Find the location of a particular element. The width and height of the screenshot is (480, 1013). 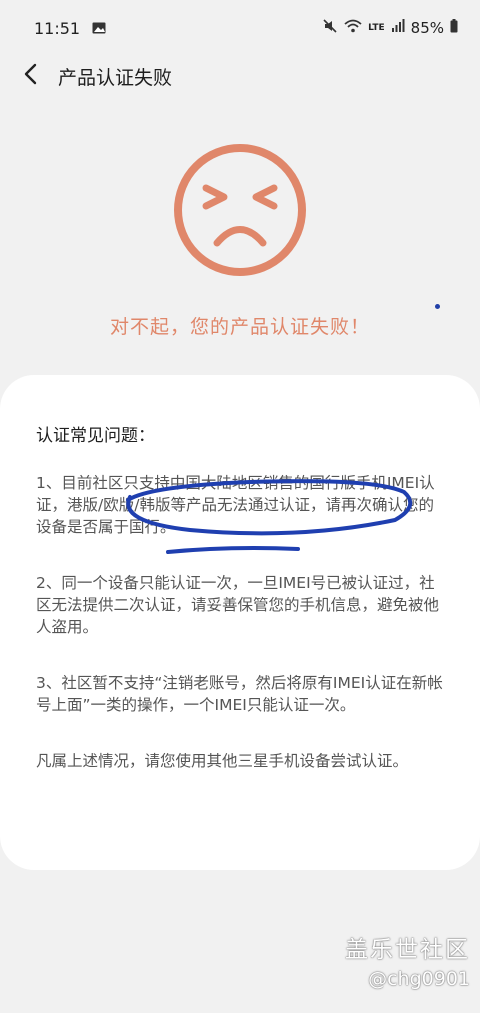

signal-icon is located at coordinates (398, 28).